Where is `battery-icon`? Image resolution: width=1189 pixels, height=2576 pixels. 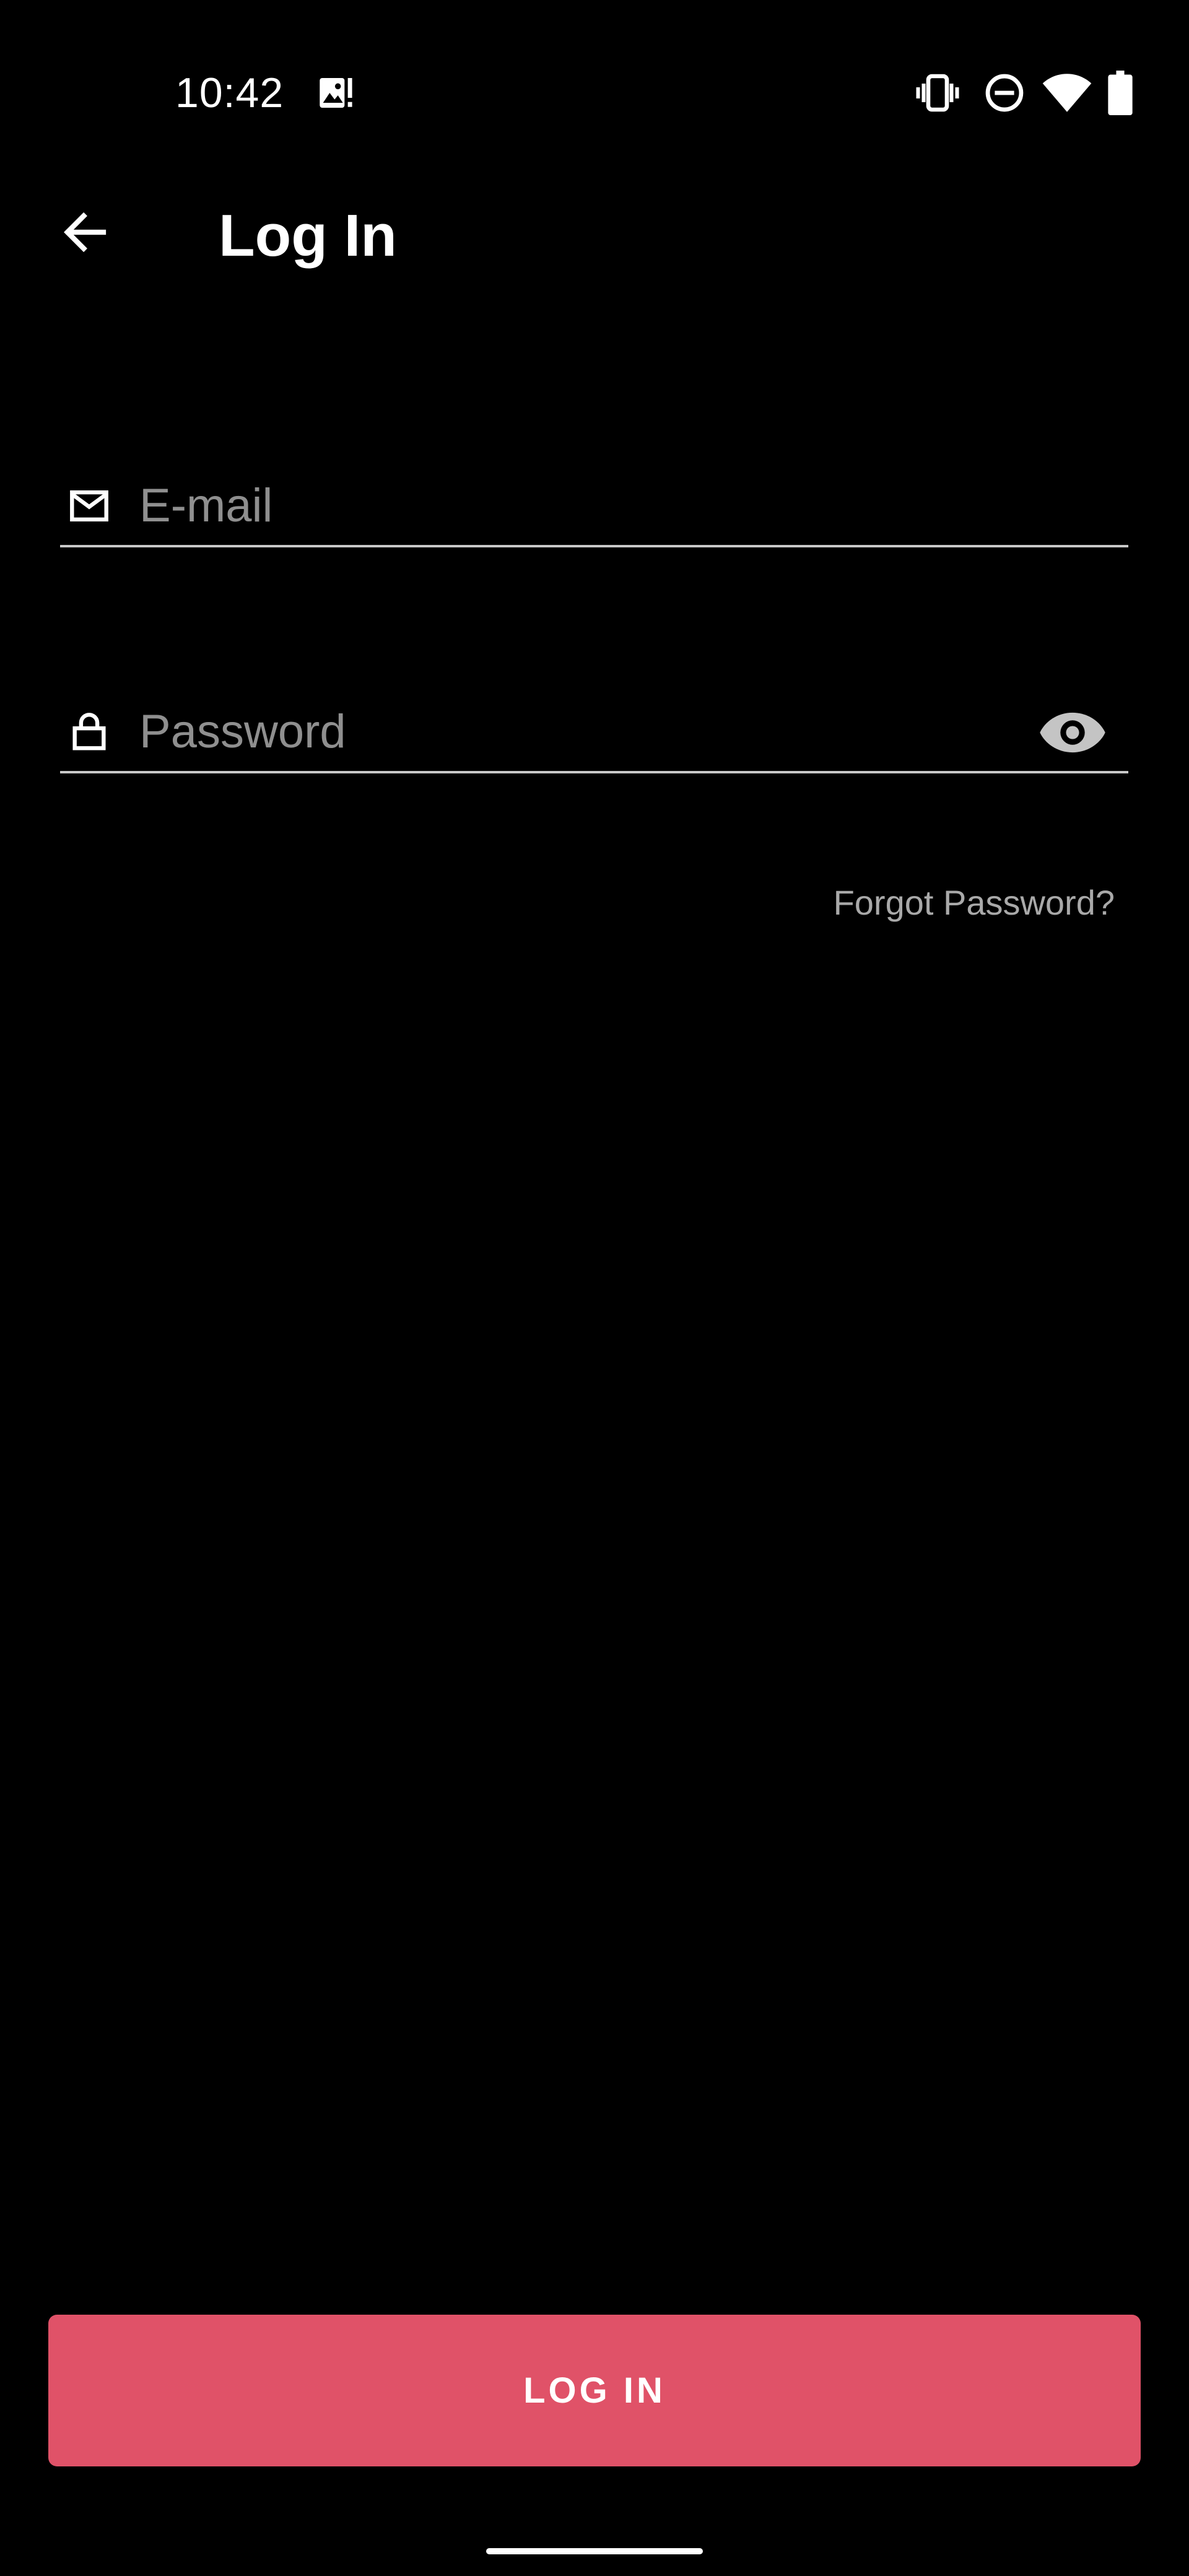 battery-icon is located at coordinates (1120, 92).